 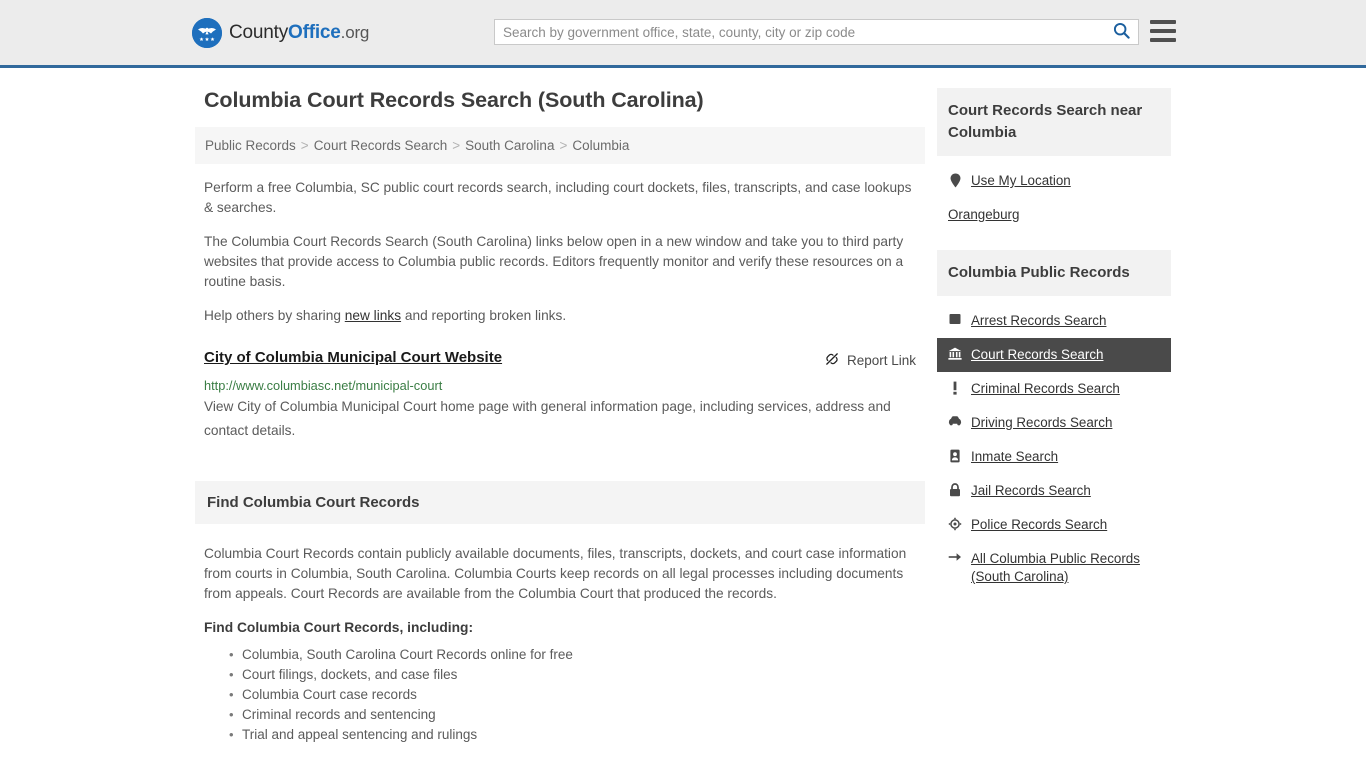 What do you see at coordinates (955, 180) in the screenshot?
I see `map-pin-icon` at bounding box center [955, 180].